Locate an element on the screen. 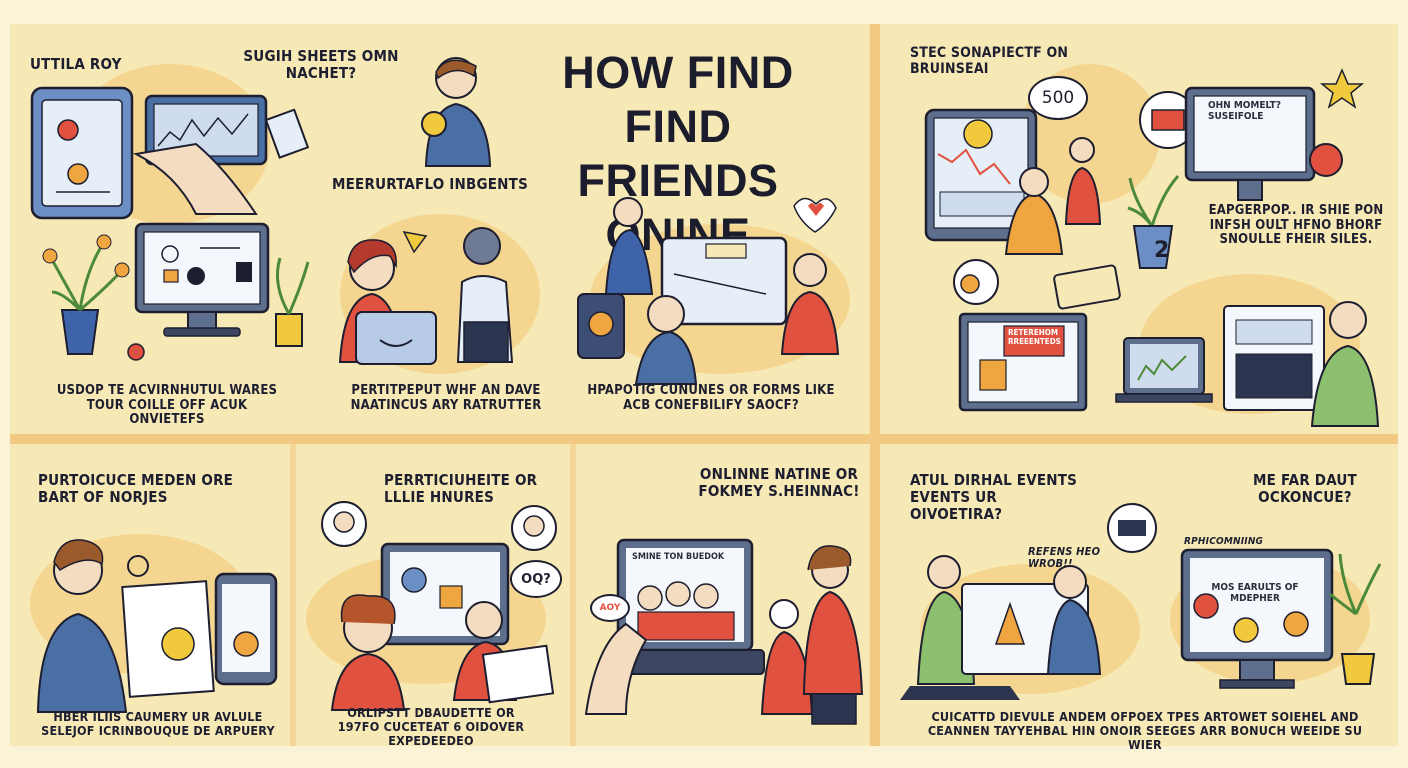 Image resolution: width=1408 pixels, height=768 pixels. monitor-chart-illustration is located at coordinates (1013, 181).